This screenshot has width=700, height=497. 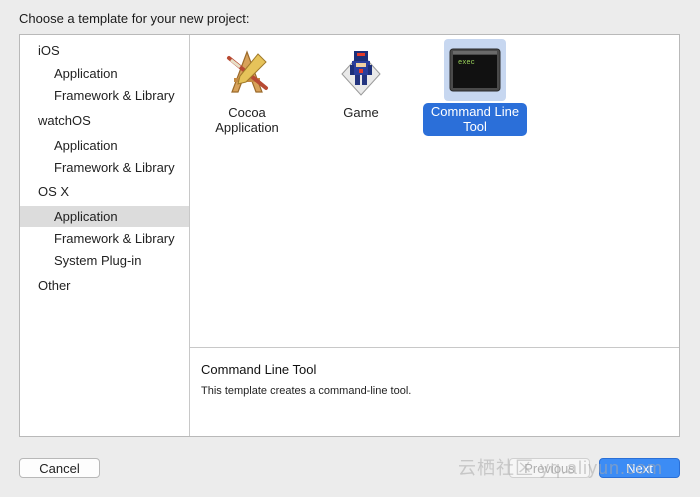 I want to click on template-label: Game, so click(x=361, y=112).